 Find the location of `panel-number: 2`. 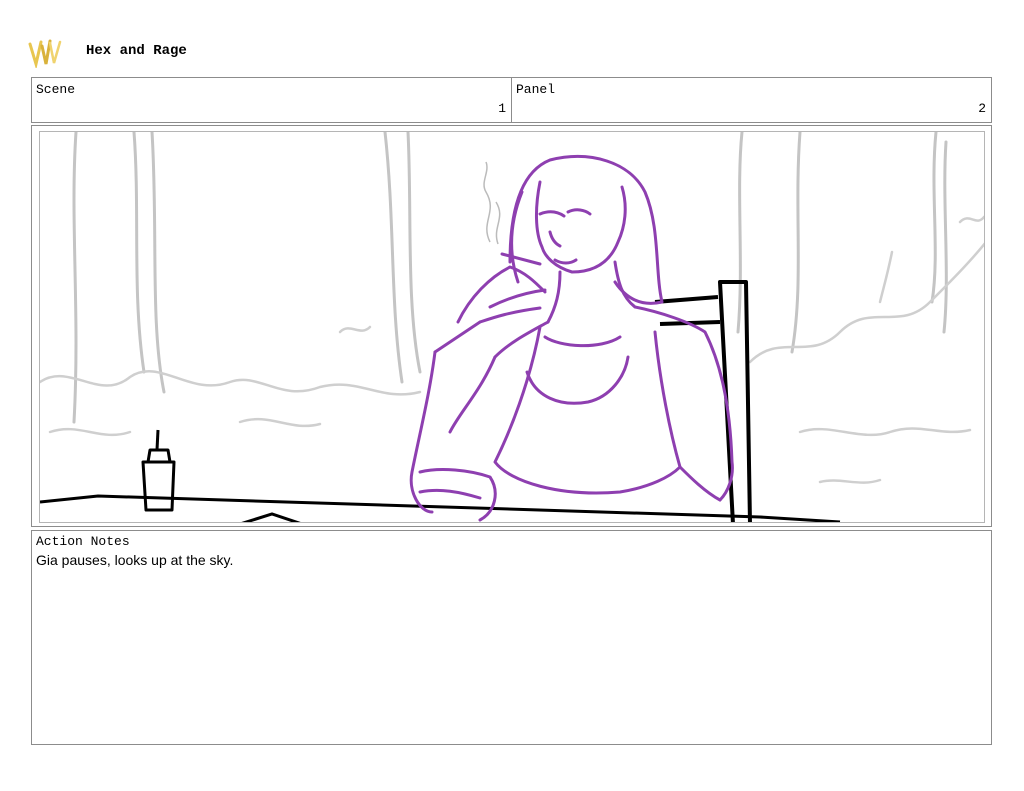

panel-number: 2 is located at coordinates (982, 108).